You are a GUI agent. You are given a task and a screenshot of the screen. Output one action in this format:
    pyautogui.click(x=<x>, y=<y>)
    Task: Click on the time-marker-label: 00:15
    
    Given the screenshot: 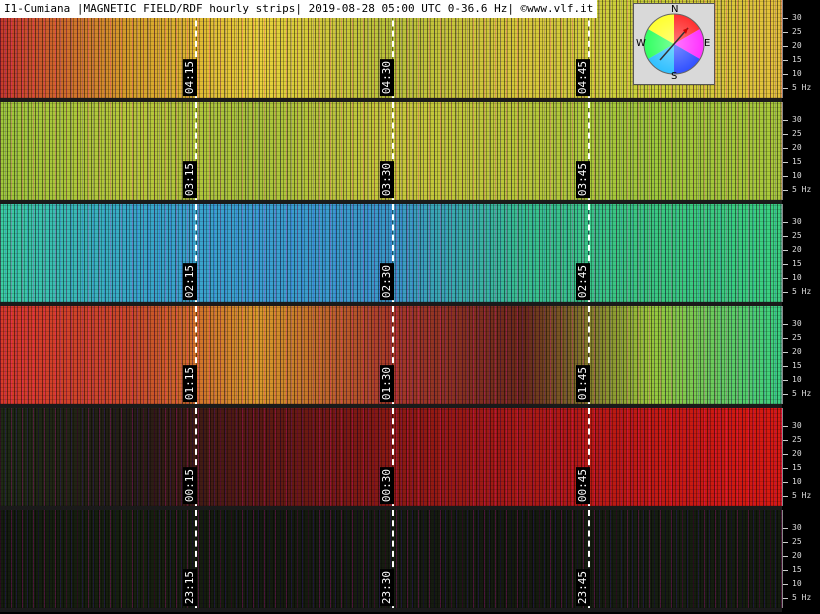 What is the action you would take?
    pyautogui.click(x=190, y=485)
    